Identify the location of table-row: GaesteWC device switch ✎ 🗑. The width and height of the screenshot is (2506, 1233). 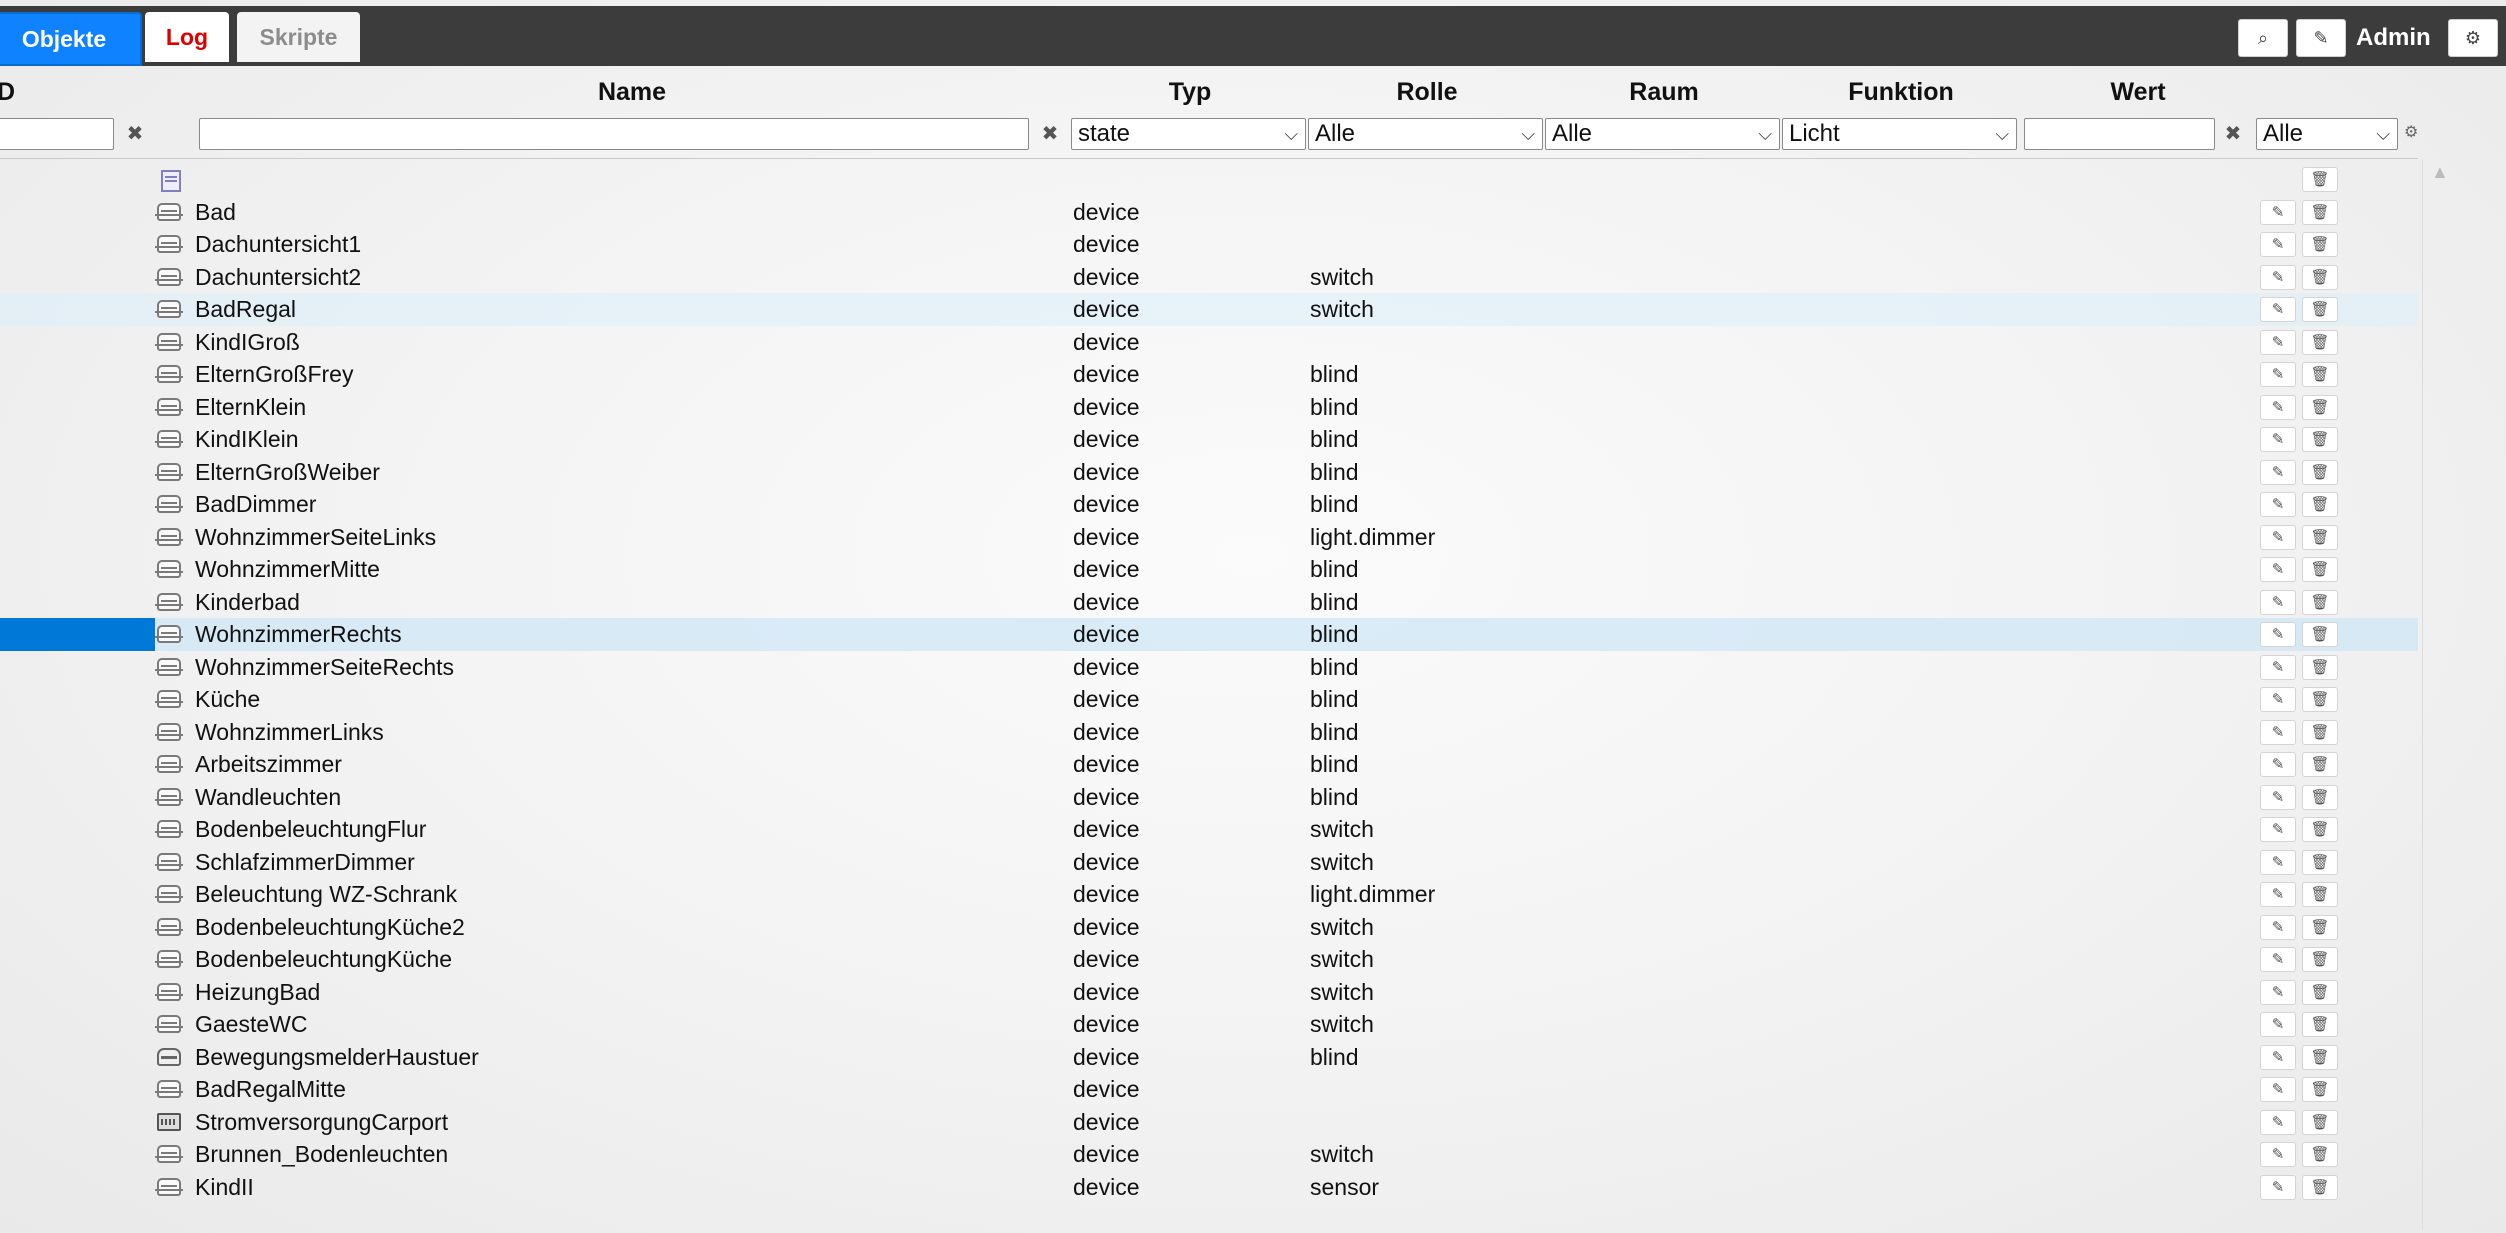
(1209, 1024).